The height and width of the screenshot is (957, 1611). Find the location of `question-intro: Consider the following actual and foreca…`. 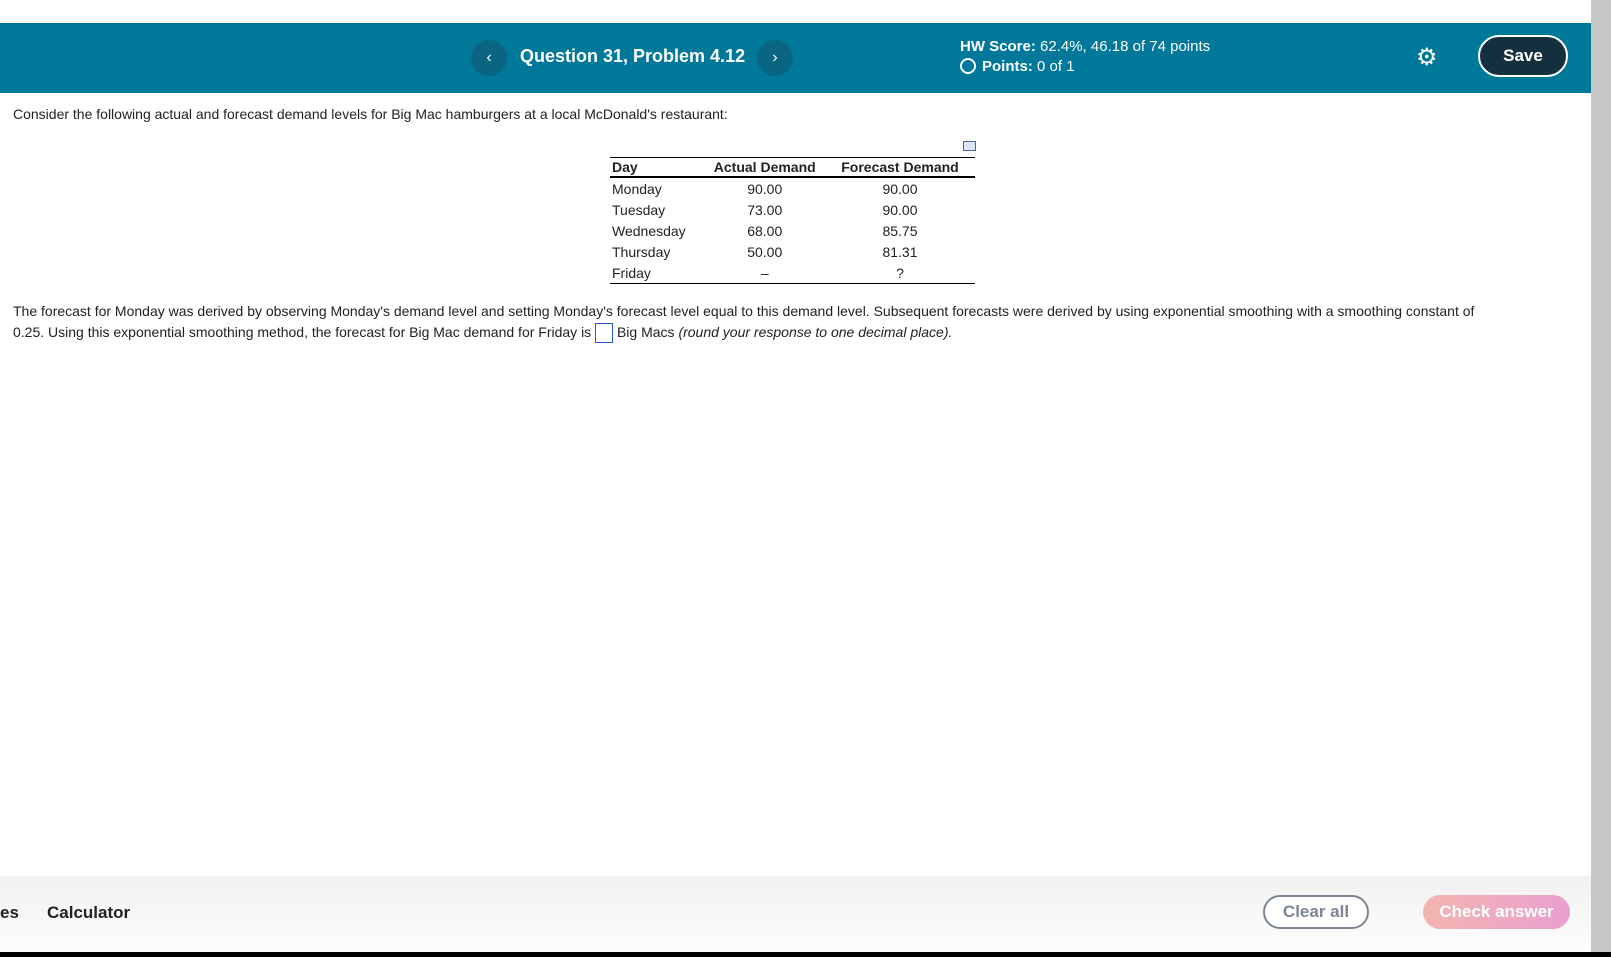

question-intro: Consider the following actual and foreca… is located at coordinates (370, 114).